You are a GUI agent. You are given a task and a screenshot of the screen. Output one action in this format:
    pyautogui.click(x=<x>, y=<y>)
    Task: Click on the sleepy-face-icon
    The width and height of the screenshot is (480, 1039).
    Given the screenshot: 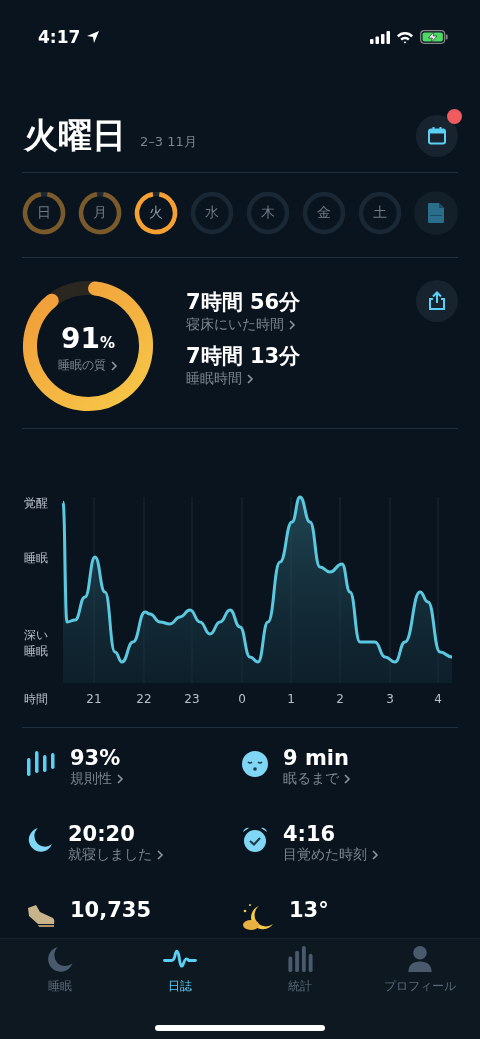 What is the action you would take?
    pyautogui.click(x=255, y=764)
    